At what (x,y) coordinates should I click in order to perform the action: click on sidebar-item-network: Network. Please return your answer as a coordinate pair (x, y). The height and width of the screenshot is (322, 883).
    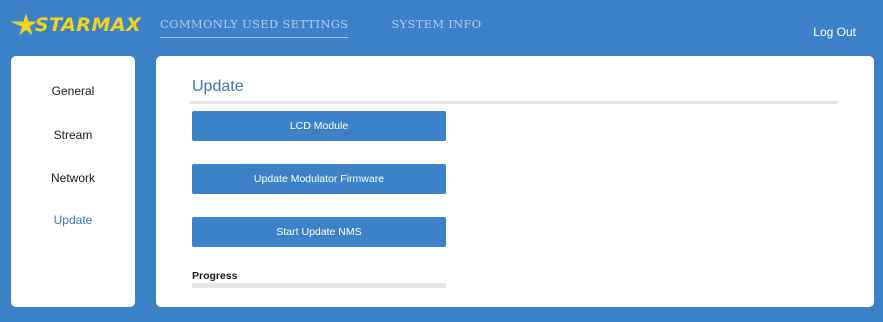
    Looking at the image, I should click on (73, 178).